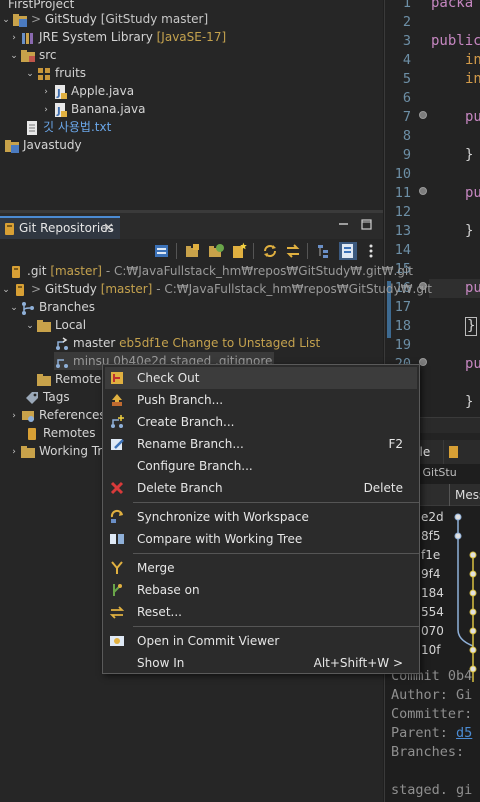 This screenshot has height=802, width=480. Describe the element at coordinates (261, 590) in the screenshot. I see `menu-item-rebase-on: Rebase on` at that location.